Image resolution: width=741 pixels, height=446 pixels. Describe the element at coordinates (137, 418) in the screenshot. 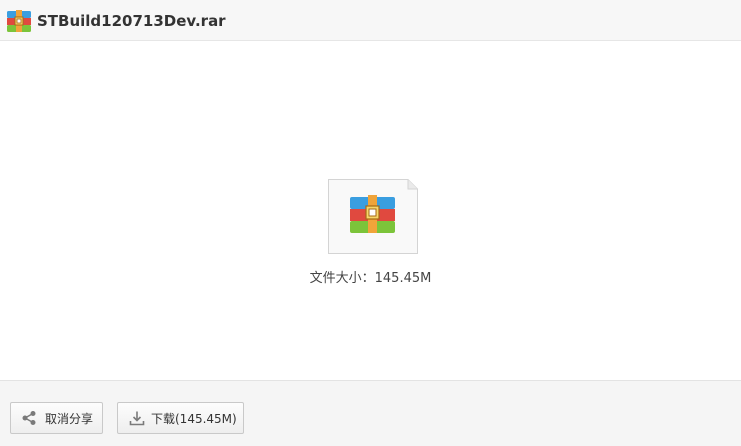

I see `download-icon` at that location.